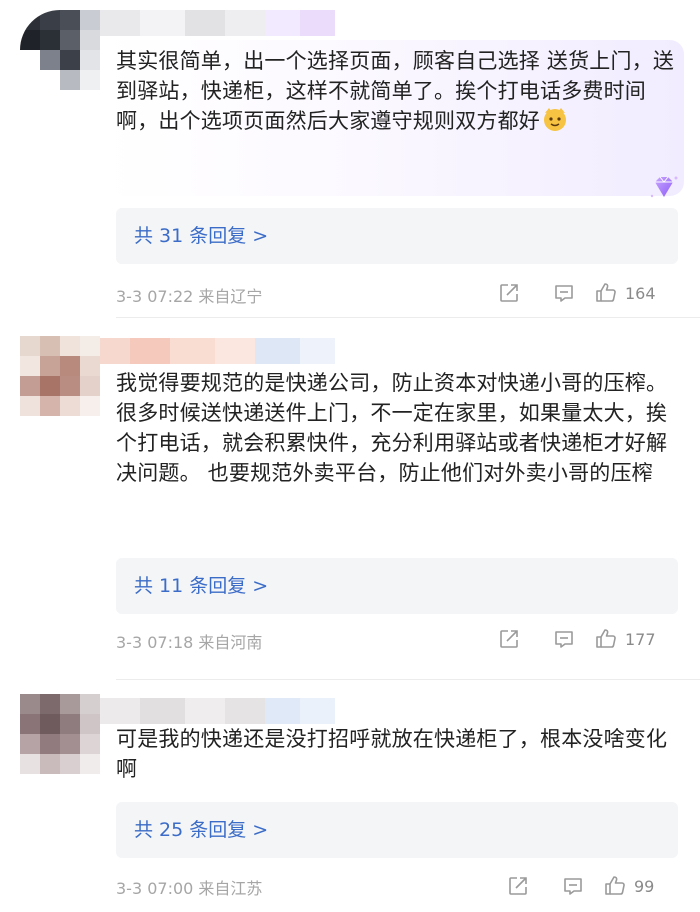  Describe the element at coordinates (664, 187) in the screenshot. I see `diamond-badge-icon` at that location.